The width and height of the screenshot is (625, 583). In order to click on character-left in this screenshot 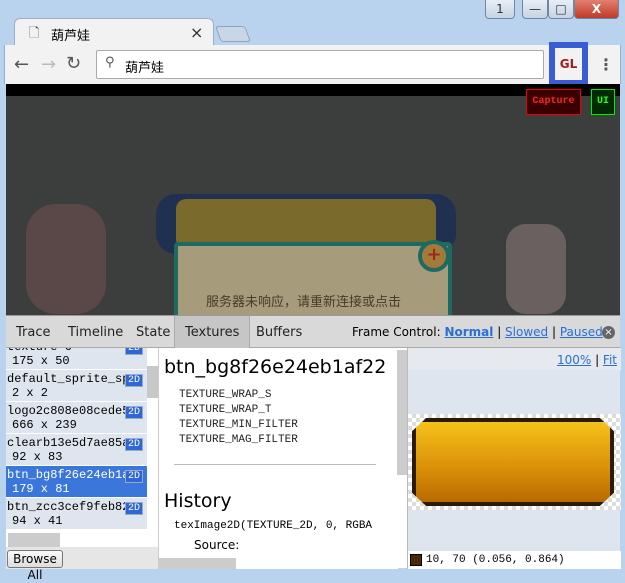, I will do `click(66, 259)`.